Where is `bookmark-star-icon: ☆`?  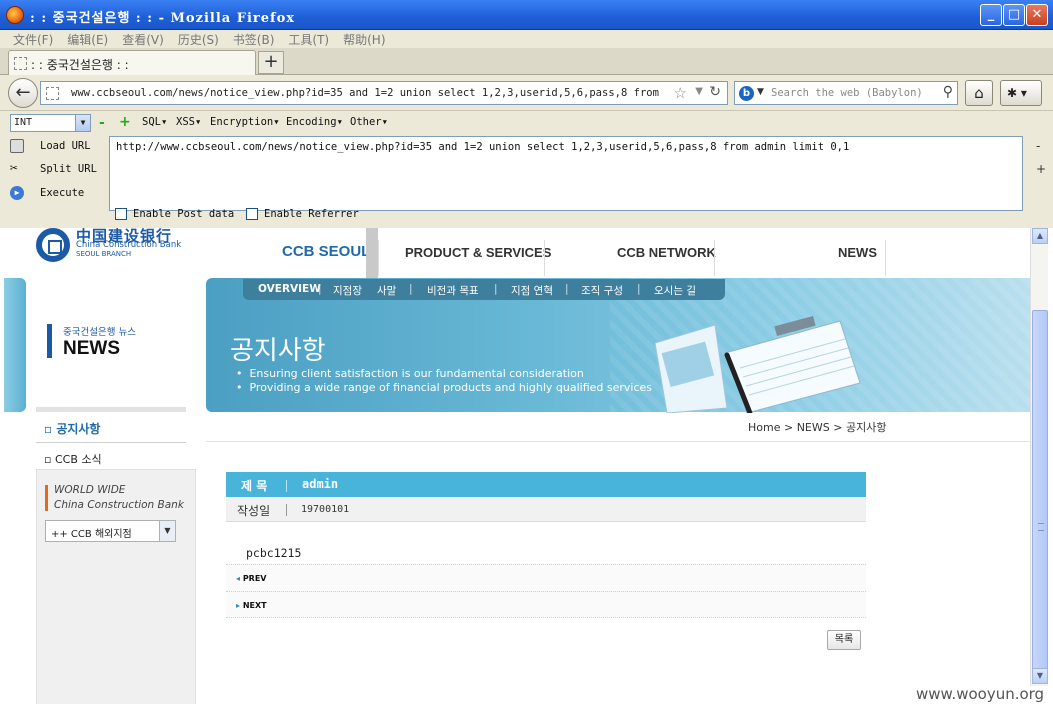
bookmark-star-icon: ☆ is located at coordinates (680, 93).